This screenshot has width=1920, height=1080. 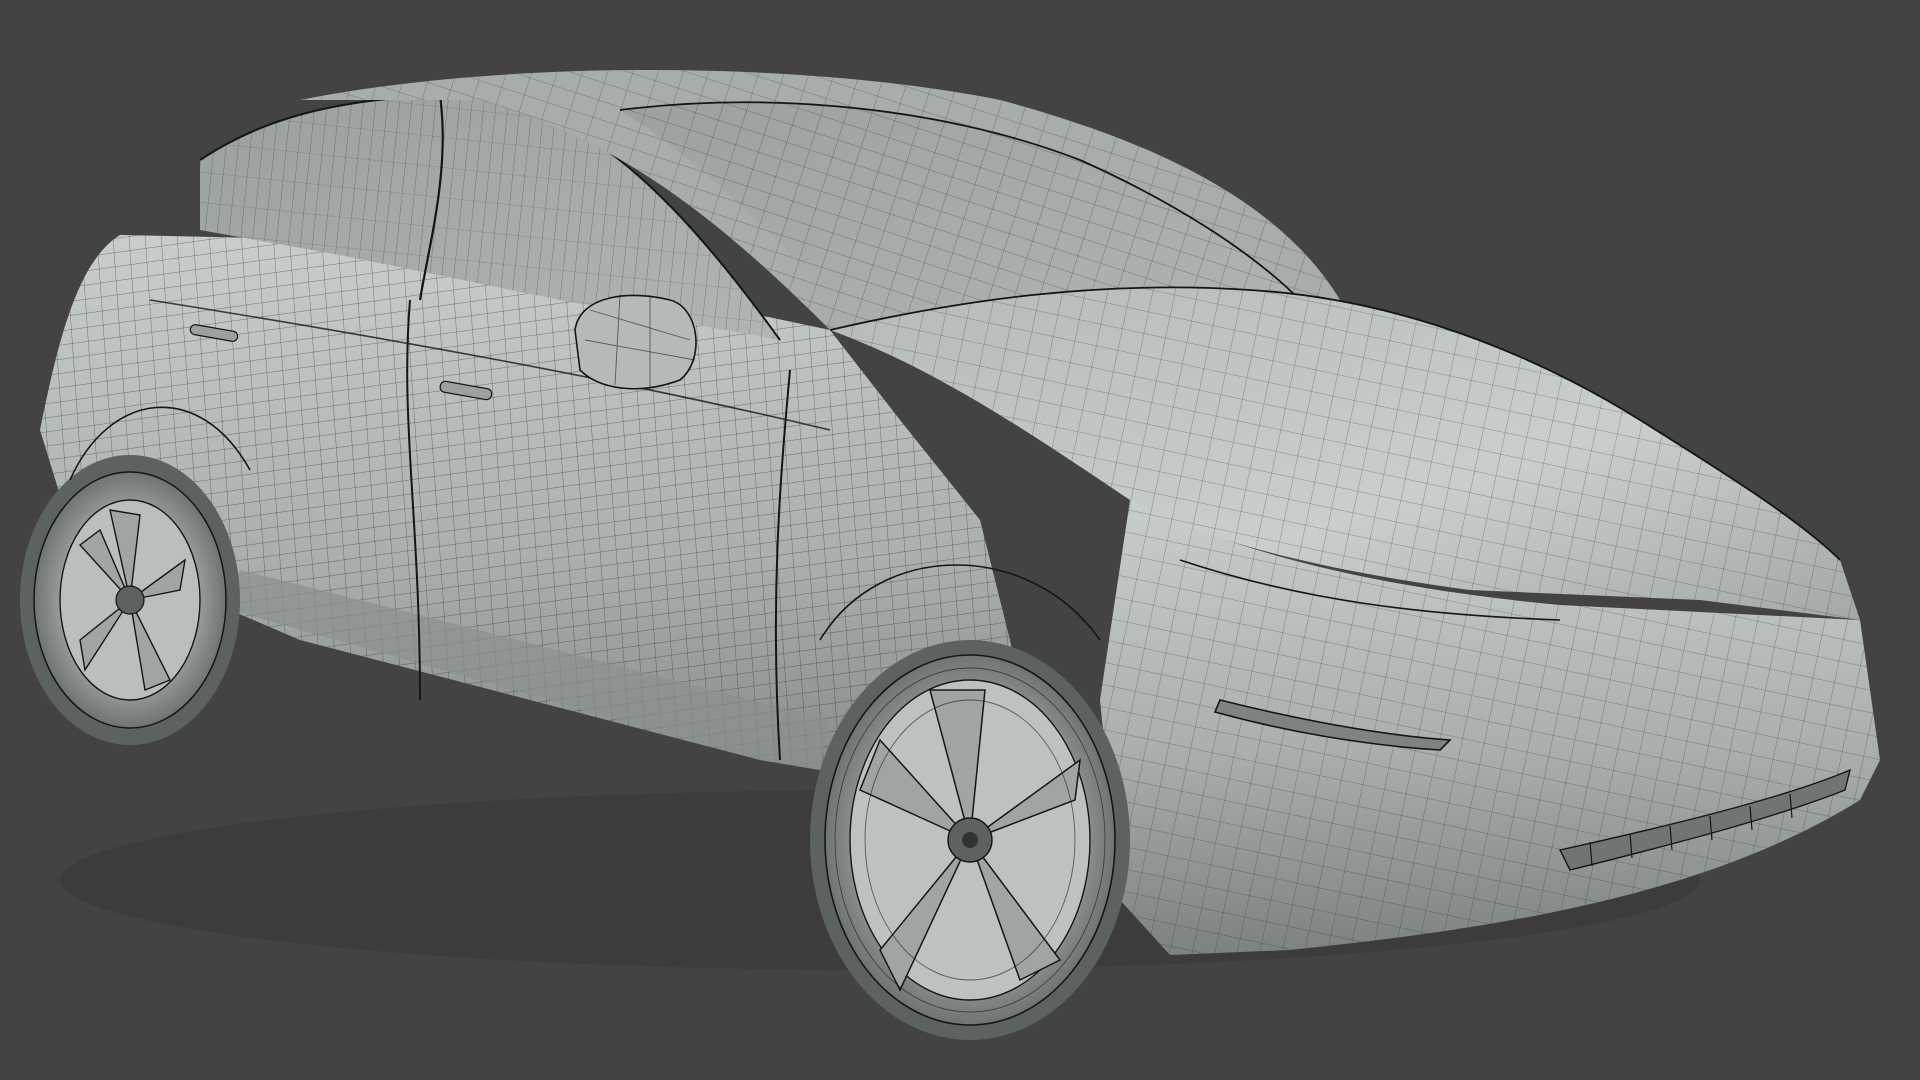 I want to click on front-wheel, so click(x=970, y=840).